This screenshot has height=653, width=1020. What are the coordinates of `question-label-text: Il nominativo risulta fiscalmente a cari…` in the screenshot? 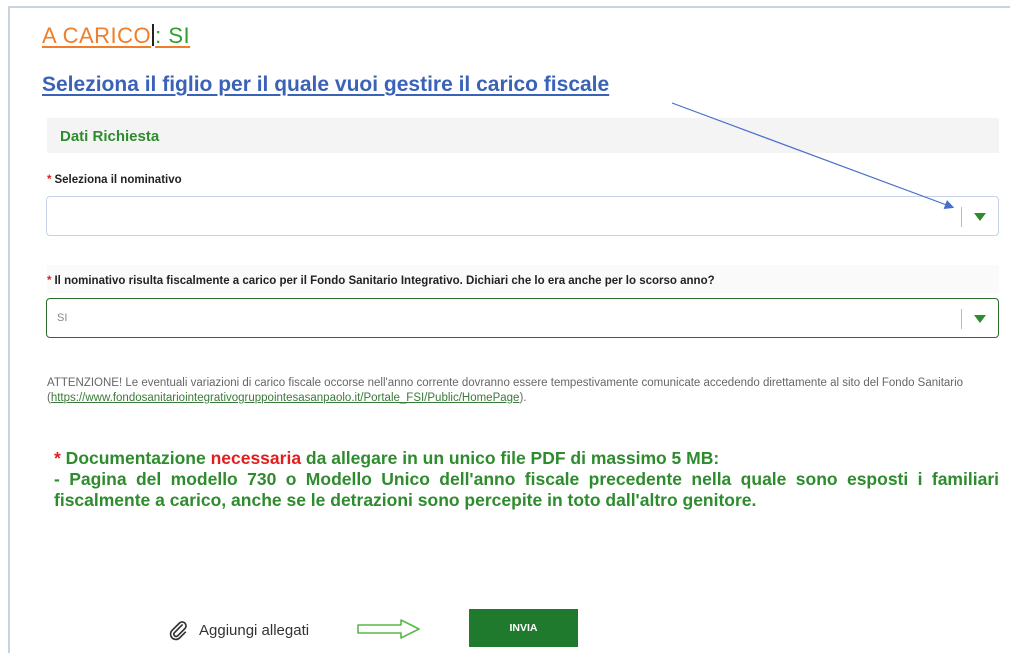 It's located at (384, 281).